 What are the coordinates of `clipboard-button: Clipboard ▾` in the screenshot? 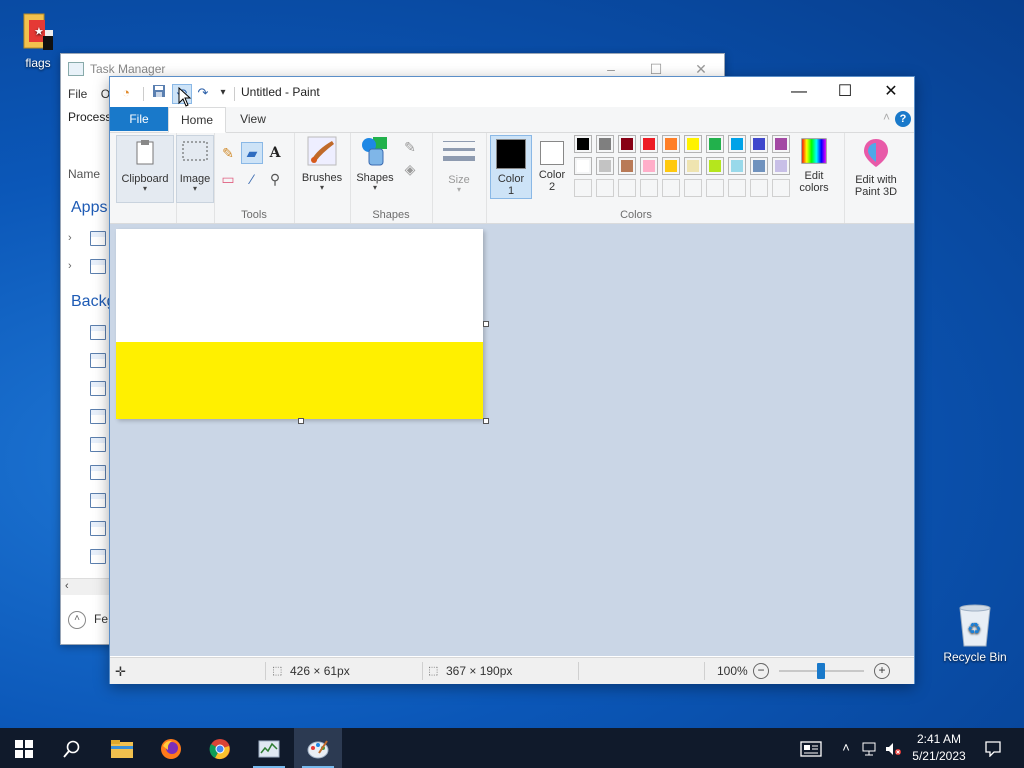 It's located at (145, 169).